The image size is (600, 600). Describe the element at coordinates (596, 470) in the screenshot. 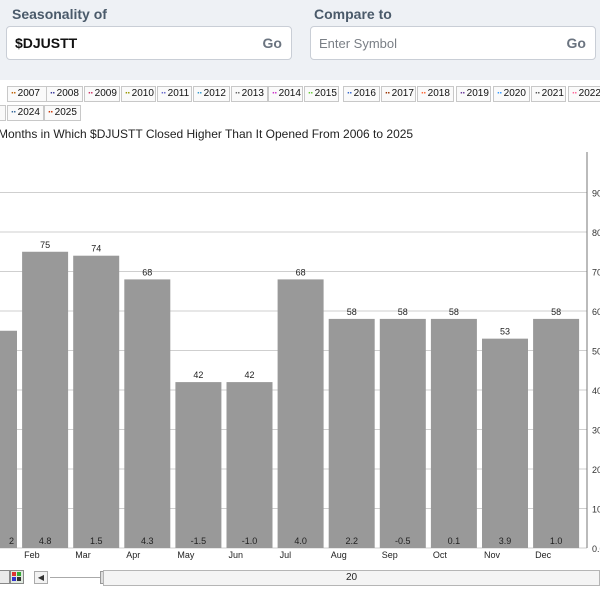

I see `y-tick-label: 20` at that location.